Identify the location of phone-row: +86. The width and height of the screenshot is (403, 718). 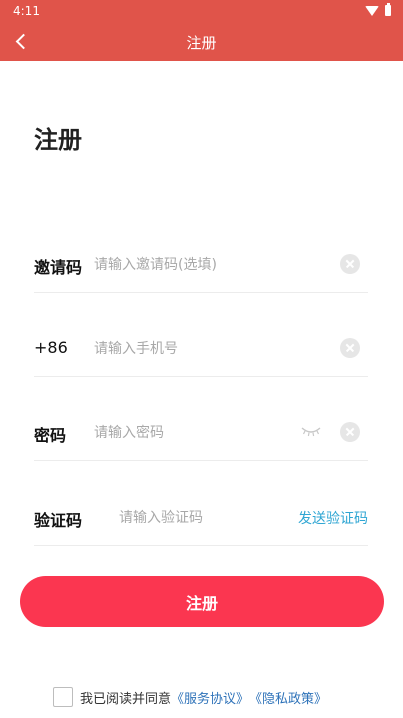
(201, 349).